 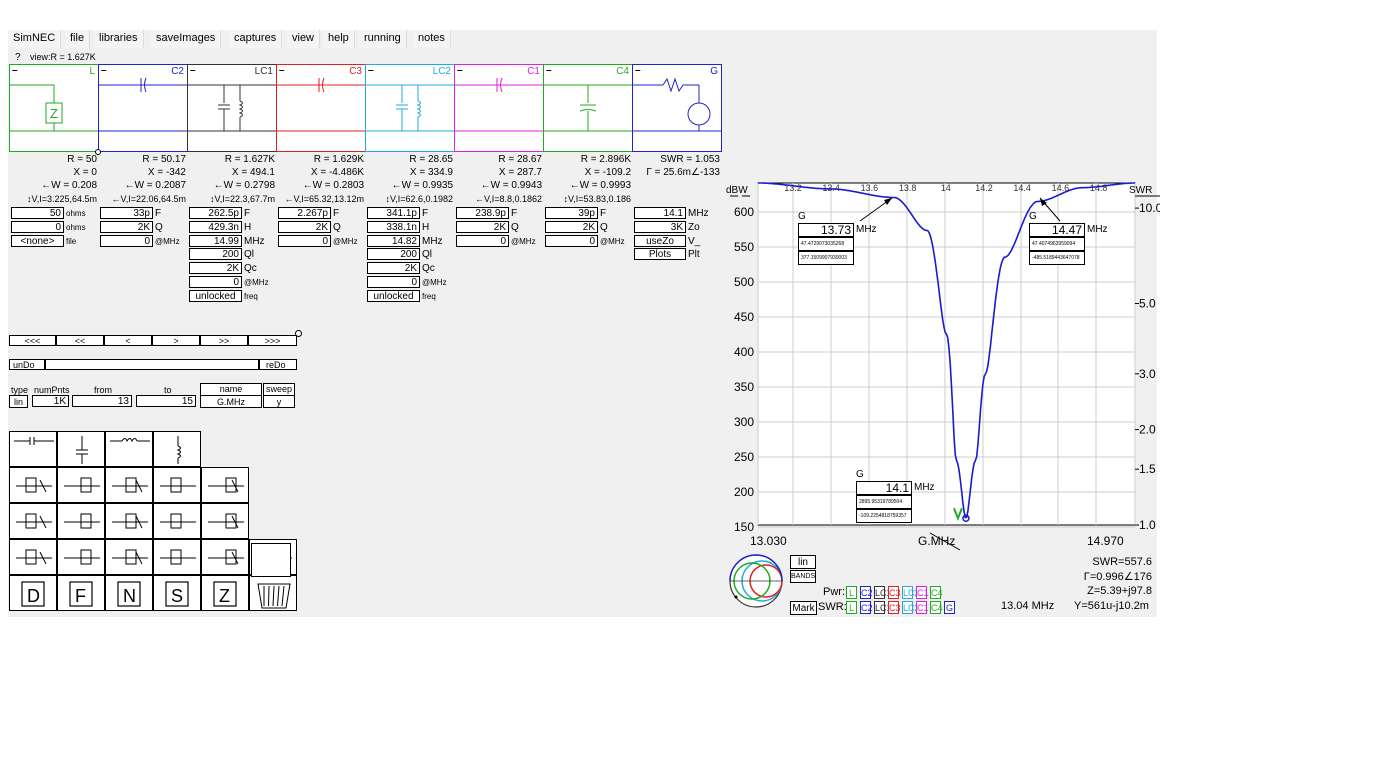 I want to click on param-lc1-0: 262.5p, so click(x=215, y=213).